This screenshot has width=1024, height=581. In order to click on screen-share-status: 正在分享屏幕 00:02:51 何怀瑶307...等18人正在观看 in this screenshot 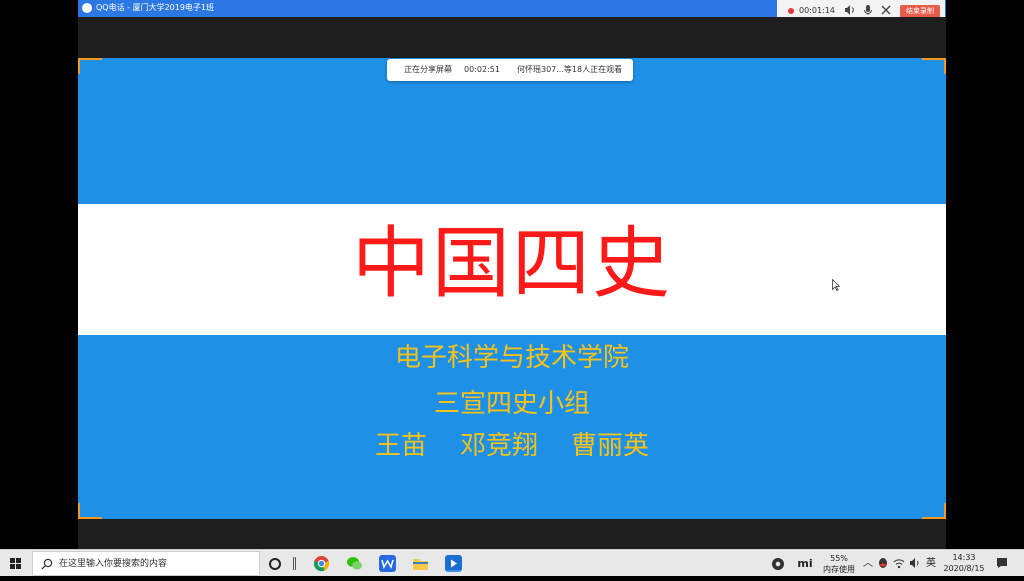, I will do `click(510, 70)`.